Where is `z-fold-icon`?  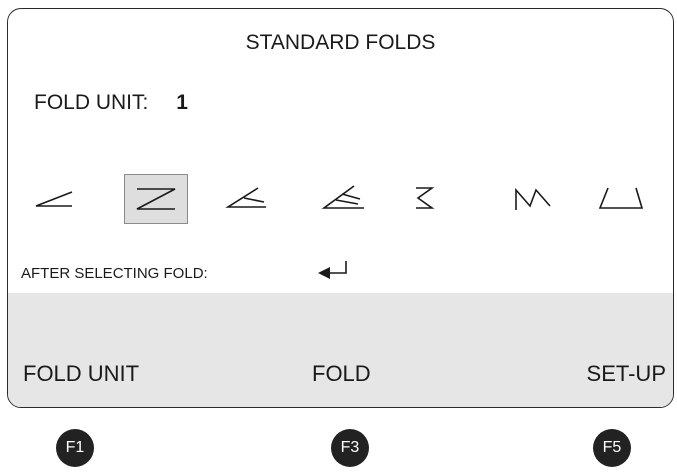
z-fold-icon is located at coordinates (156, 199).